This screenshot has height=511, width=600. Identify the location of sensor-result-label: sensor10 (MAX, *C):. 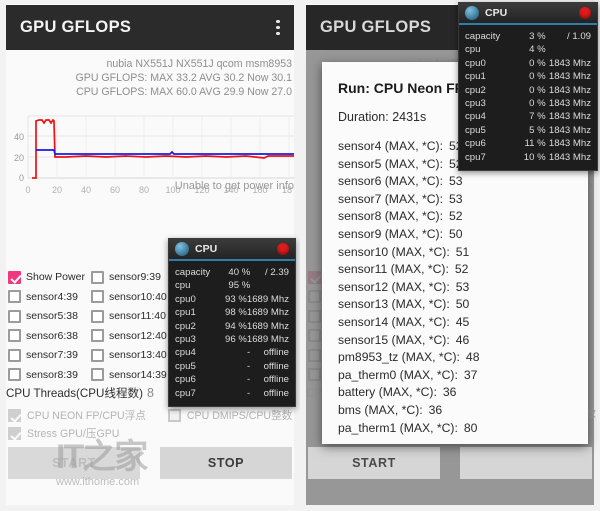
(394, 251).